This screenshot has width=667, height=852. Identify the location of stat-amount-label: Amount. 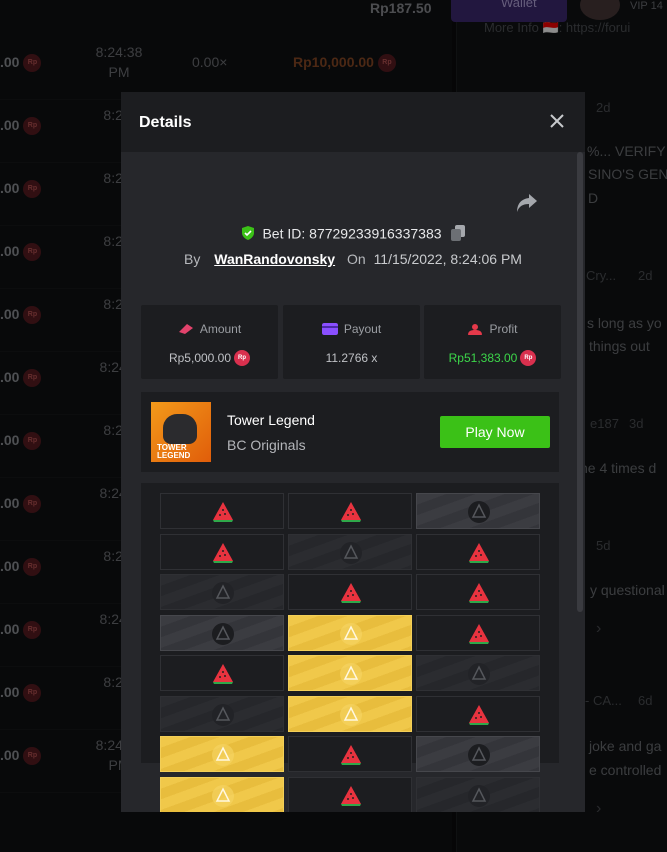
(220, 328).